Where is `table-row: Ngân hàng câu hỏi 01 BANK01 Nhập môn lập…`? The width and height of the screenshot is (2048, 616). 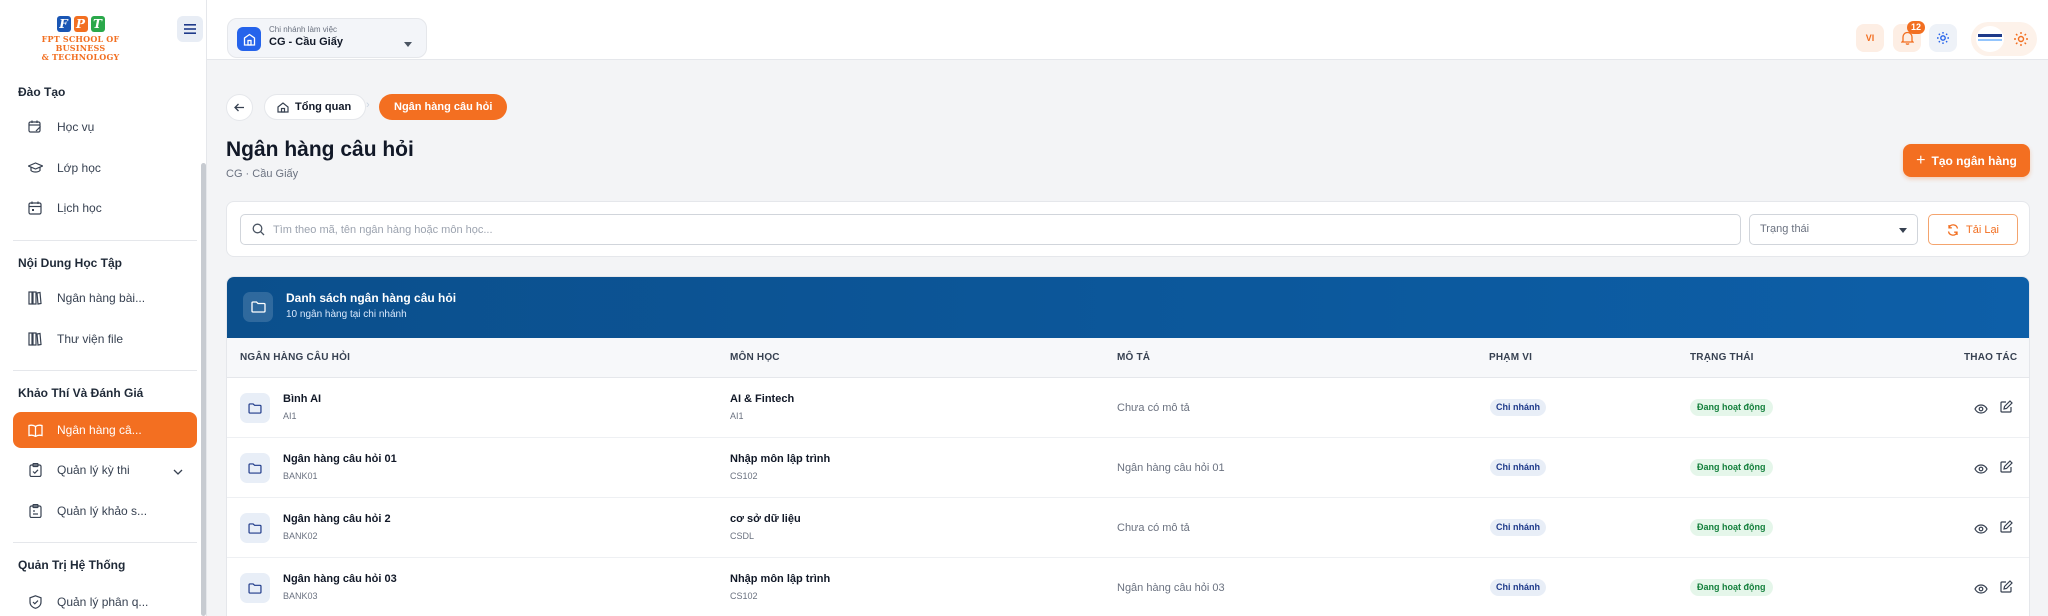
table-row: Ngân hàng câu hỏi 01 BANK01 Nhập môn lập… is located at coordinates (1128, 468).